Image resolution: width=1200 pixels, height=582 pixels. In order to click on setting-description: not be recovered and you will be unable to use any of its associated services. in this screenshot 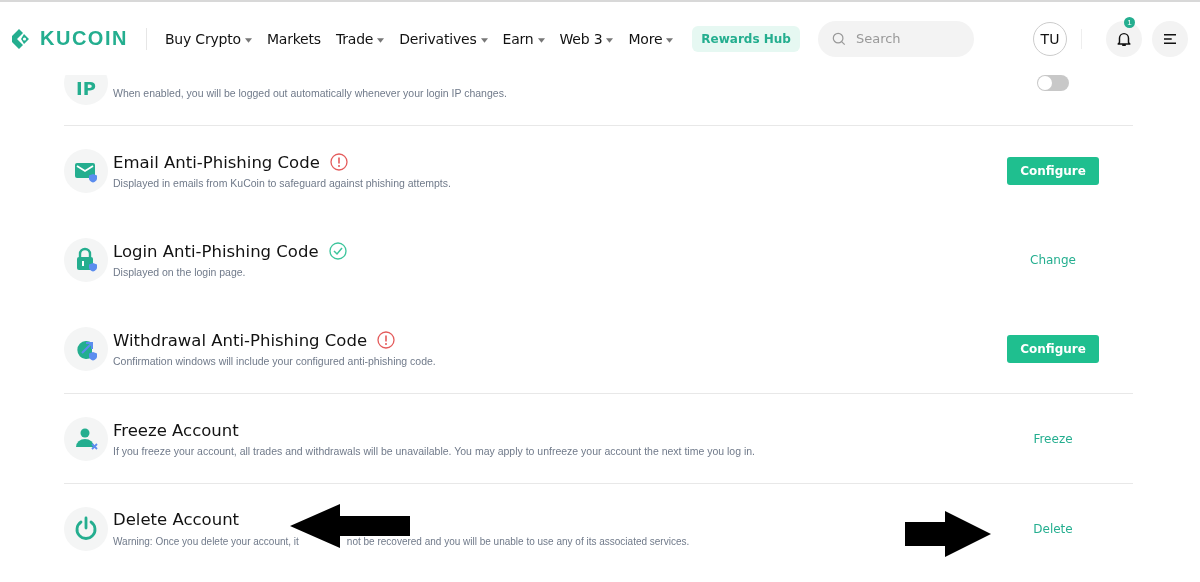, I will do `click(518, 541)`.